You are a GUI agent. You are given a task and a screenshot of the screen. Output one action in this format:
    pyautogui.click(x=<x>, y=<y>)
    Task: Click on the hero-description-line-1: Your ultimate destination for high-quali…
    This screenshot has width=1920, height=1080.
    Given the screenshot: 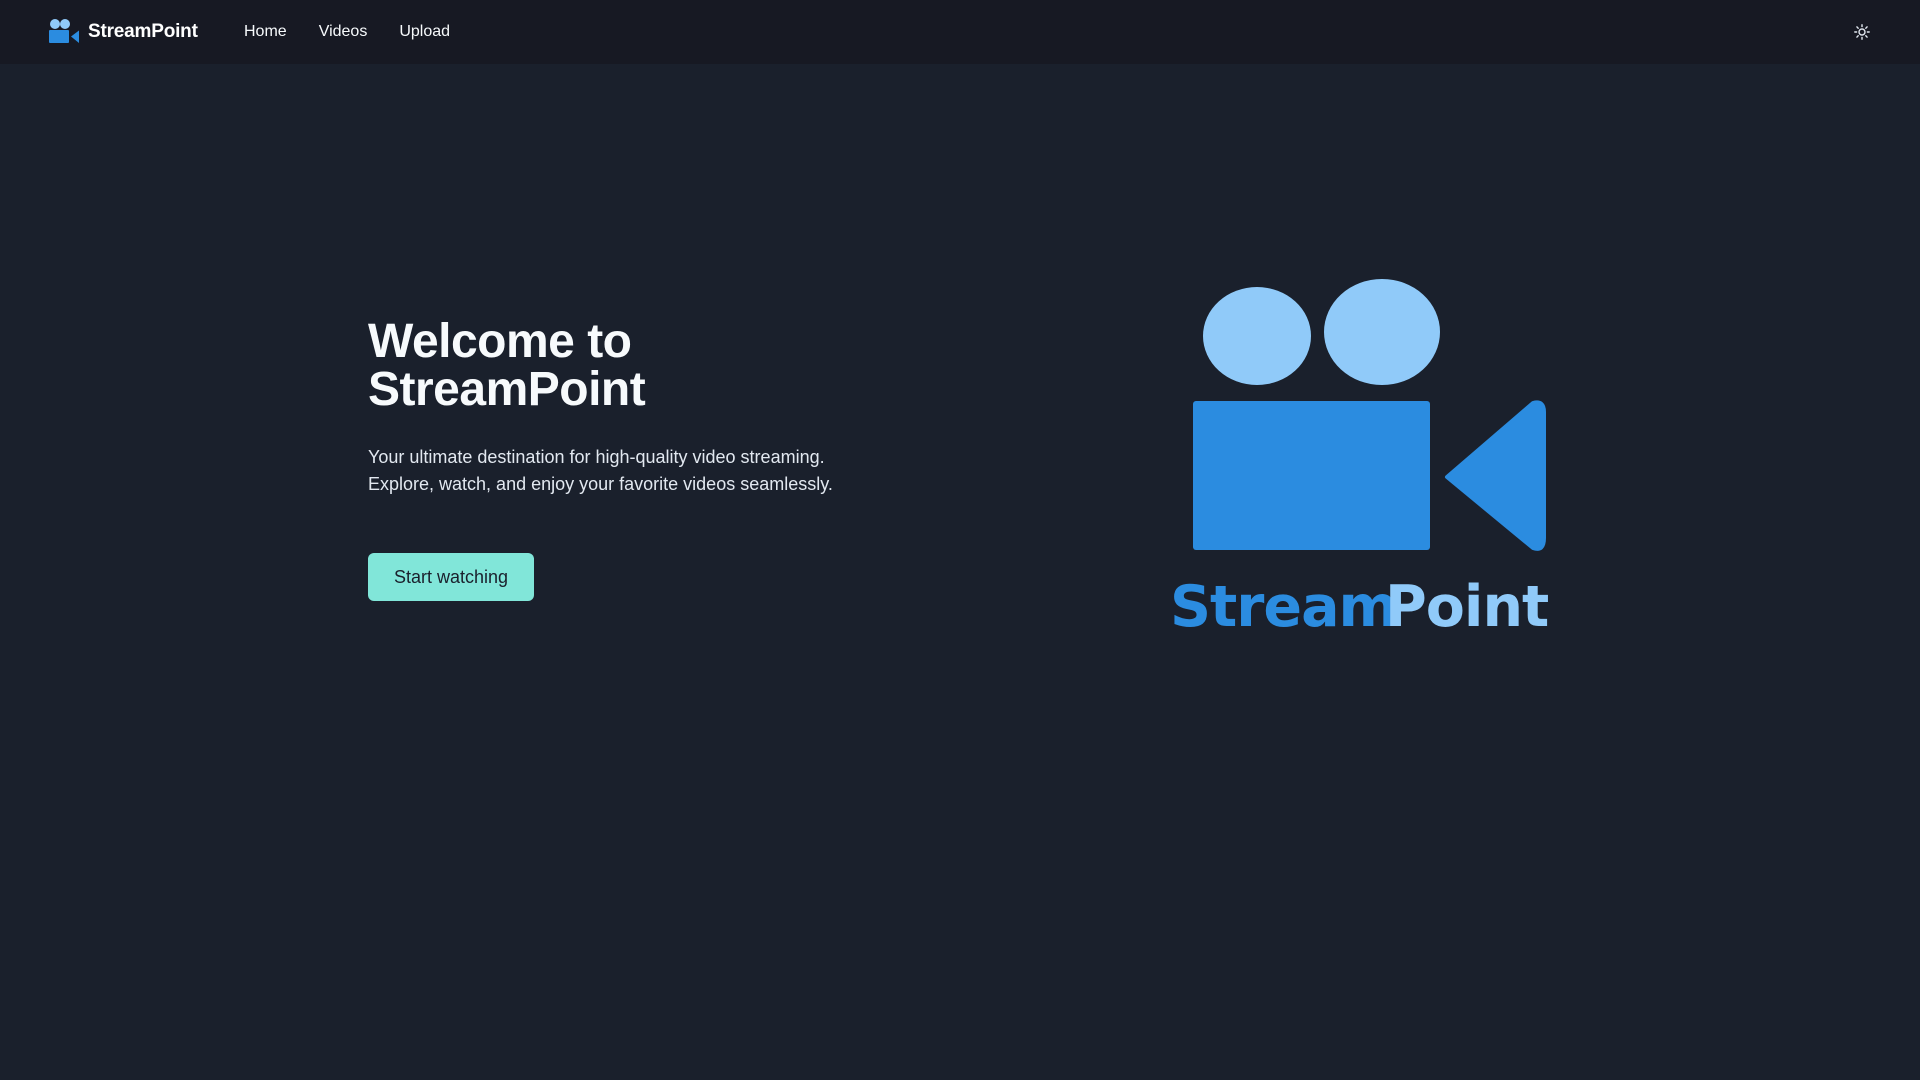 What is the action you would take?
    pyautogui.click(x=596, y=457)
    